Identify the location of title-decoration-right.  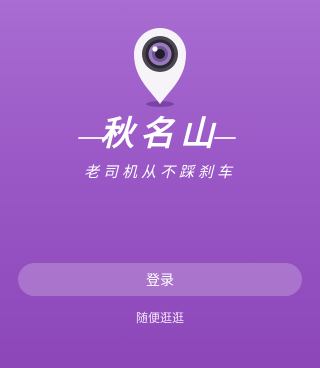
(225, 138).